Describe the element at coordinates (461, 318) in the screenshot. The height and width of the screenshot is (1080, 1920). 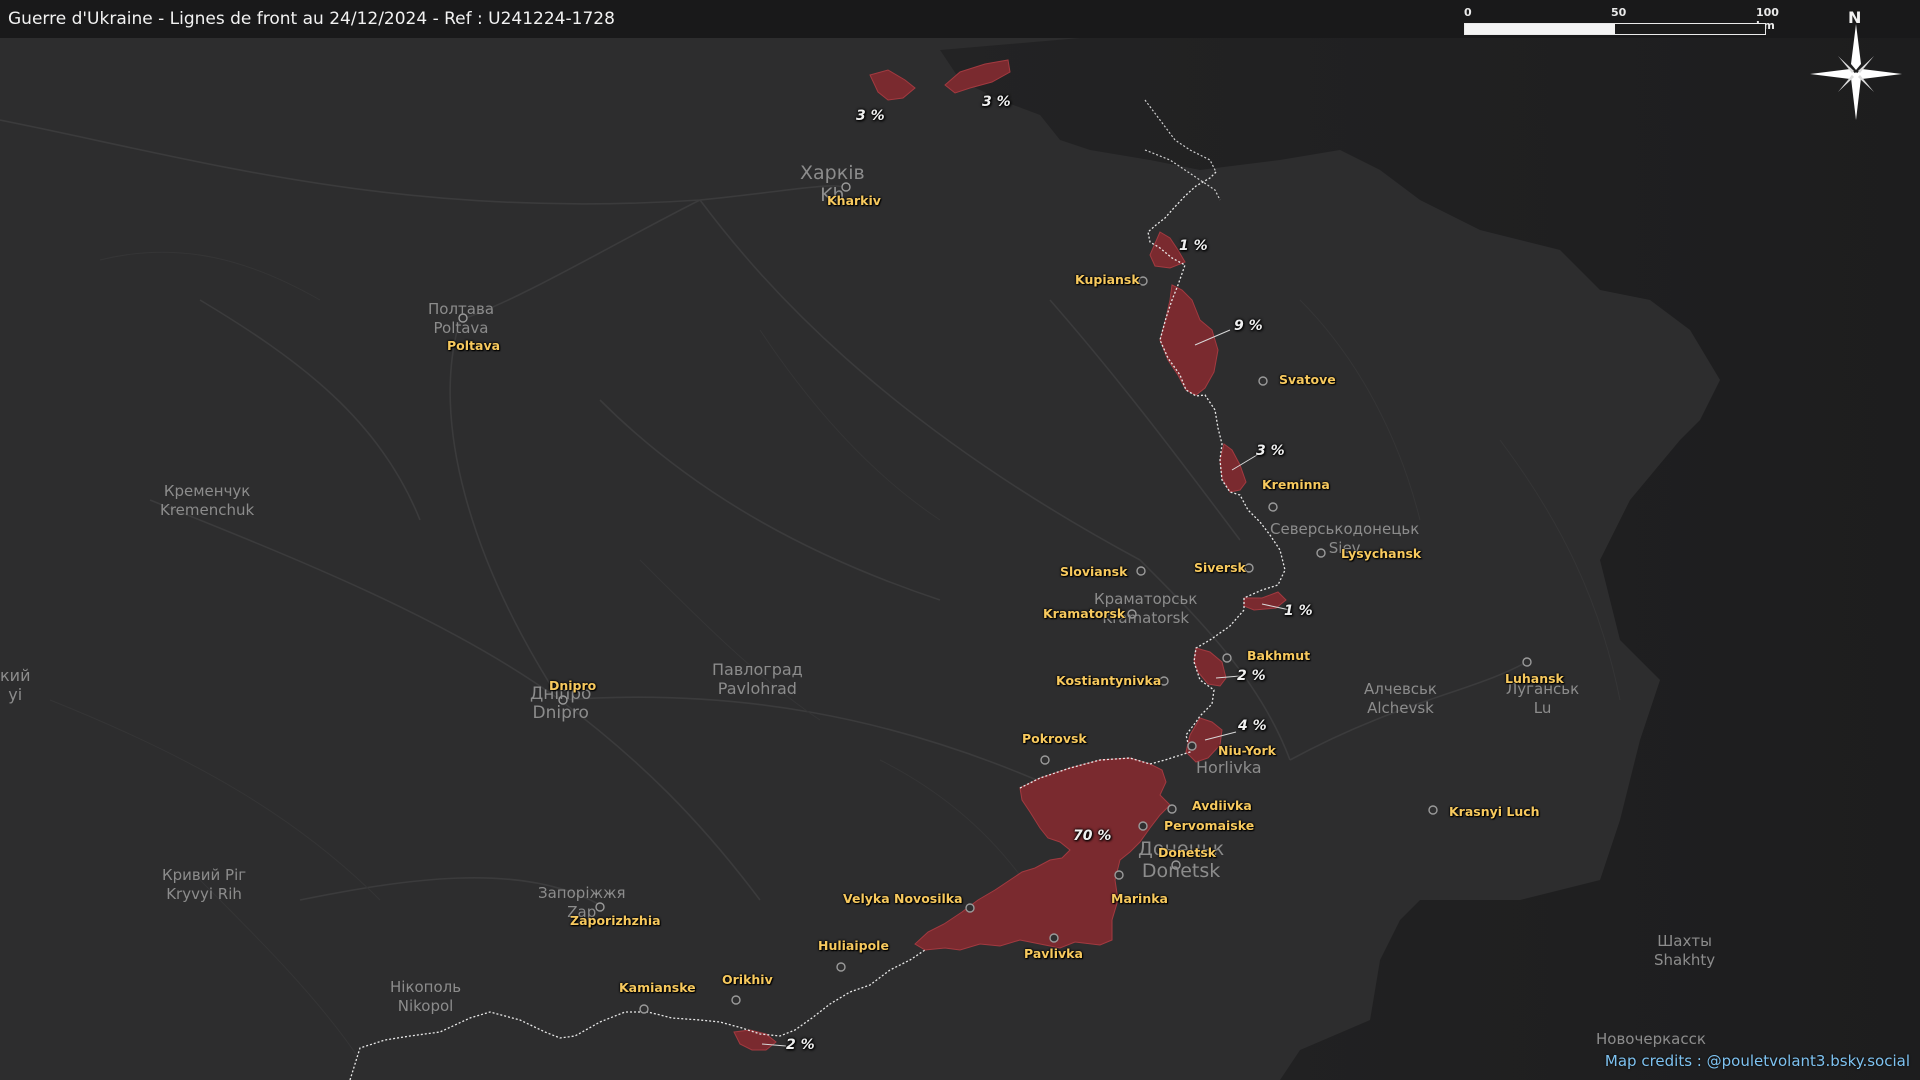
I see `basemap-label: Полтава Poltava` at that location.